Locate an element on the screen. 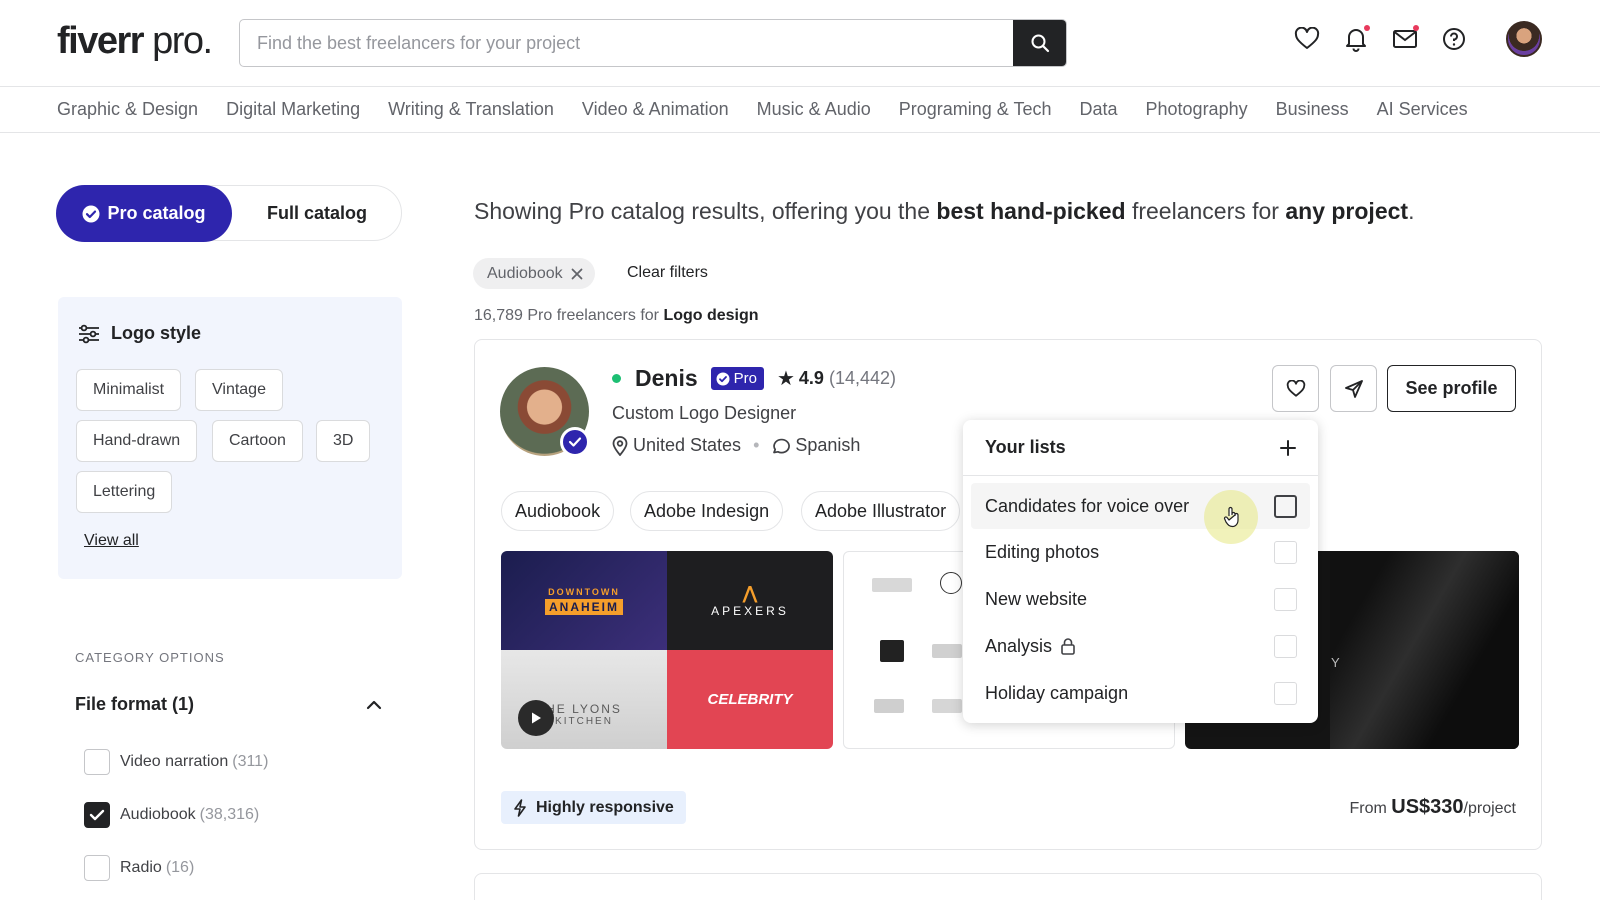  list-item: New website is located at coordinates (1140, 599).